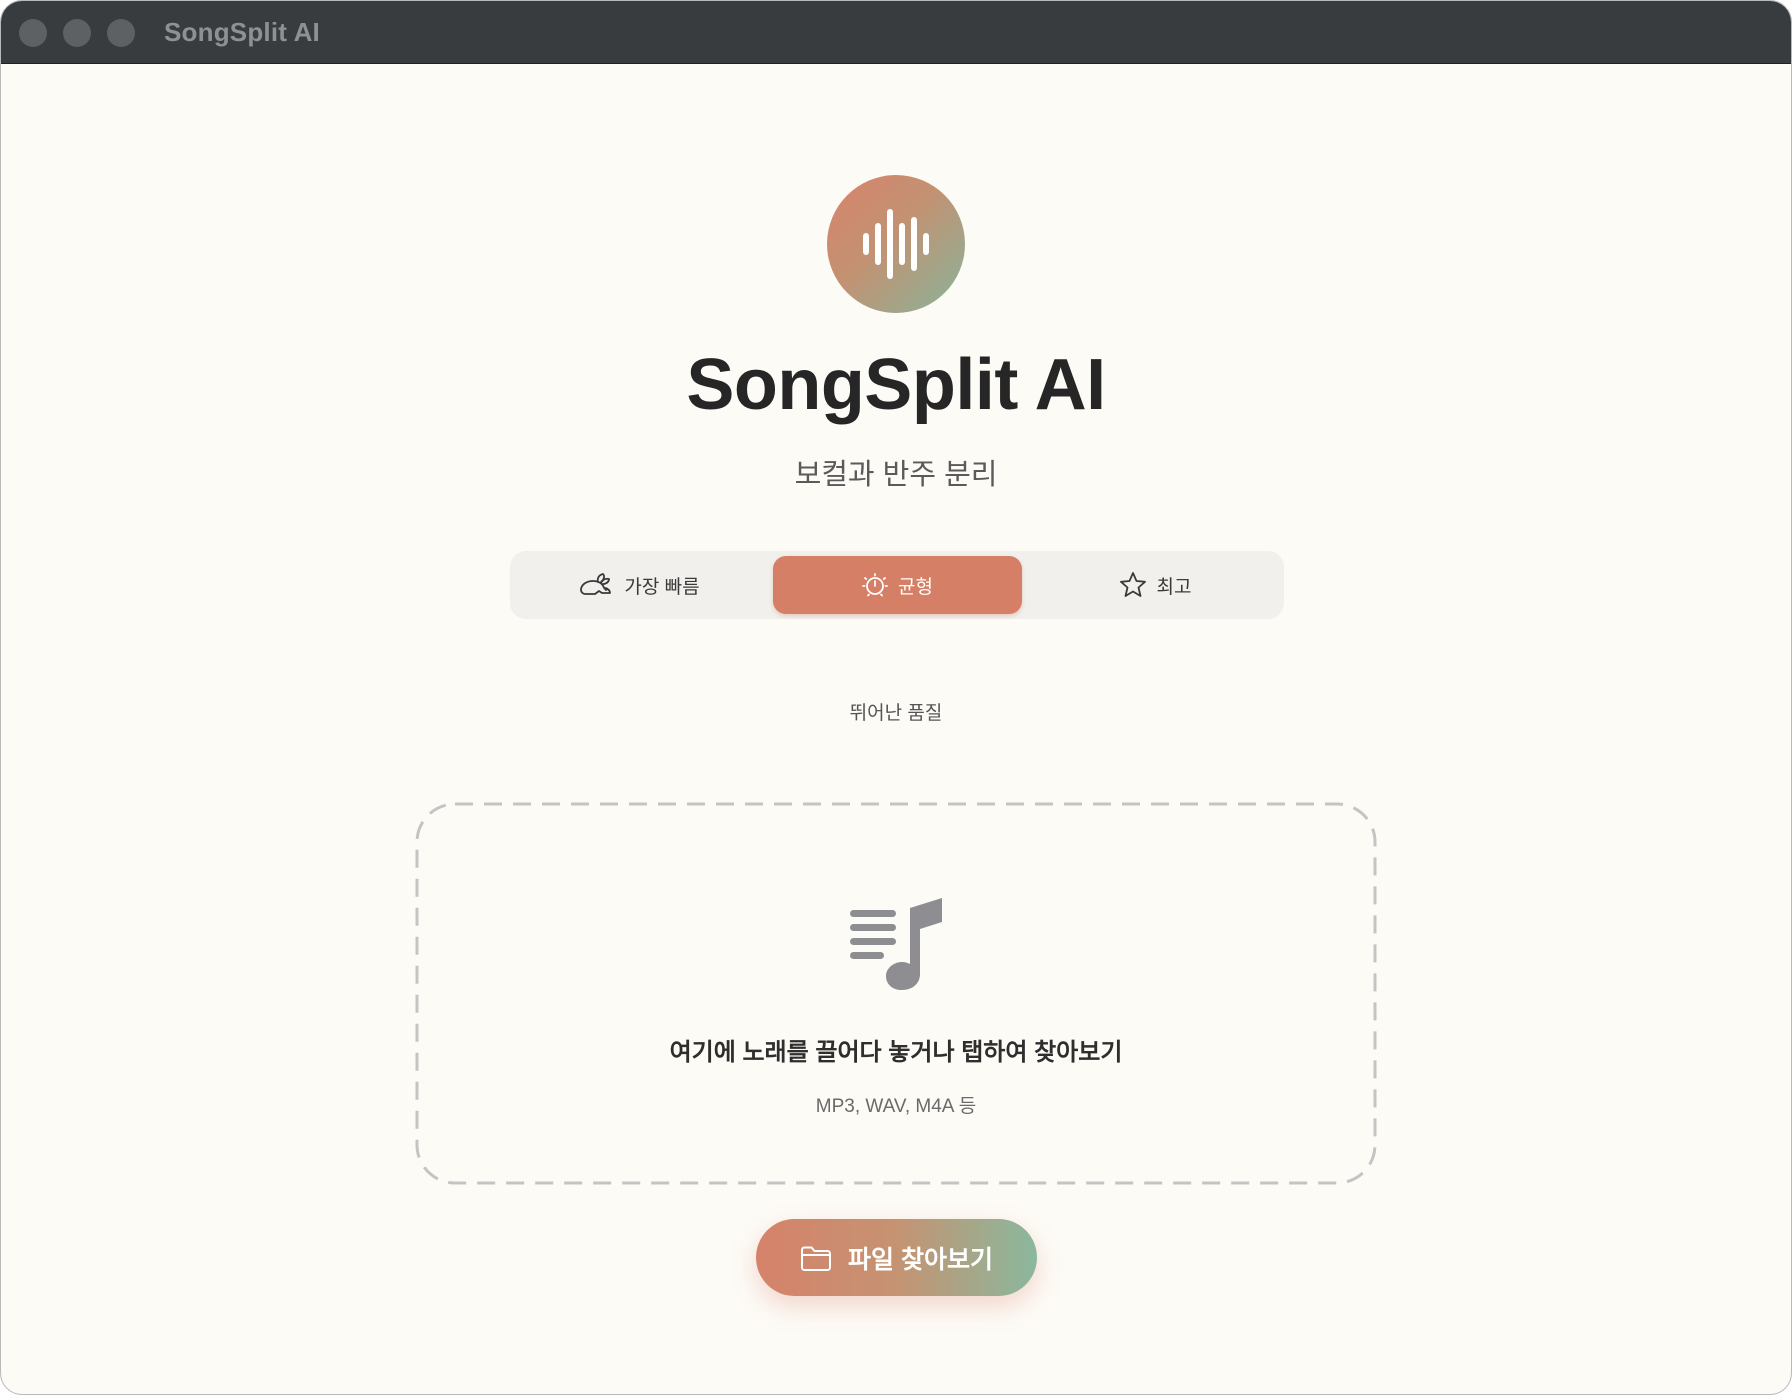 This screenshot has width=1792, height=1395. Describe the element at coordinates (1155, 585) in the screenshot. I see `mode-best-button: 최고` at that location.